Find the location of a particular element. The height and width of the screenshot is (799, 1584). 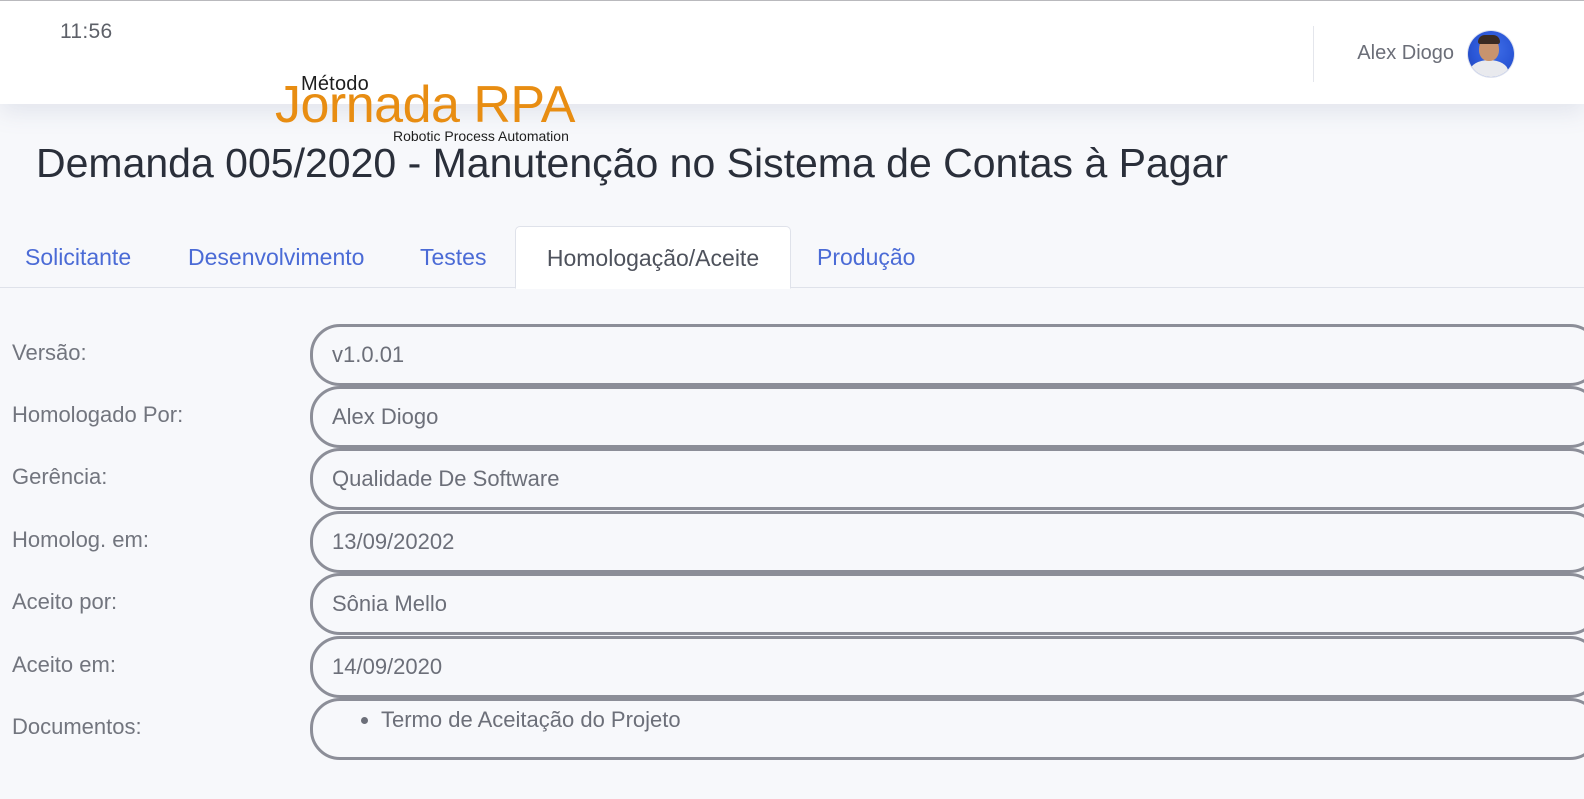

aceito-em-label: Aceito em: is located at coordinates (64, 664).